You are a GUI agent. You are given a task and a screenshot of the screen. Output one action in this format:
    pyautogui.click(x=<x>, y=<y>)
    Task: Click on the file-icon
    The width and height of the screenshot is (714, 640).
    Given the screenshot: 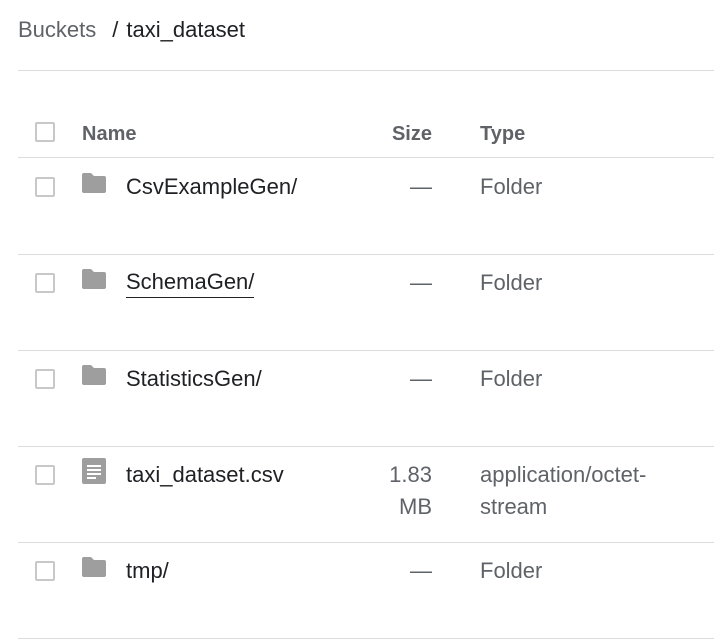 What is the action you would take?
    pyautogui.click(x=94, y=471)
    